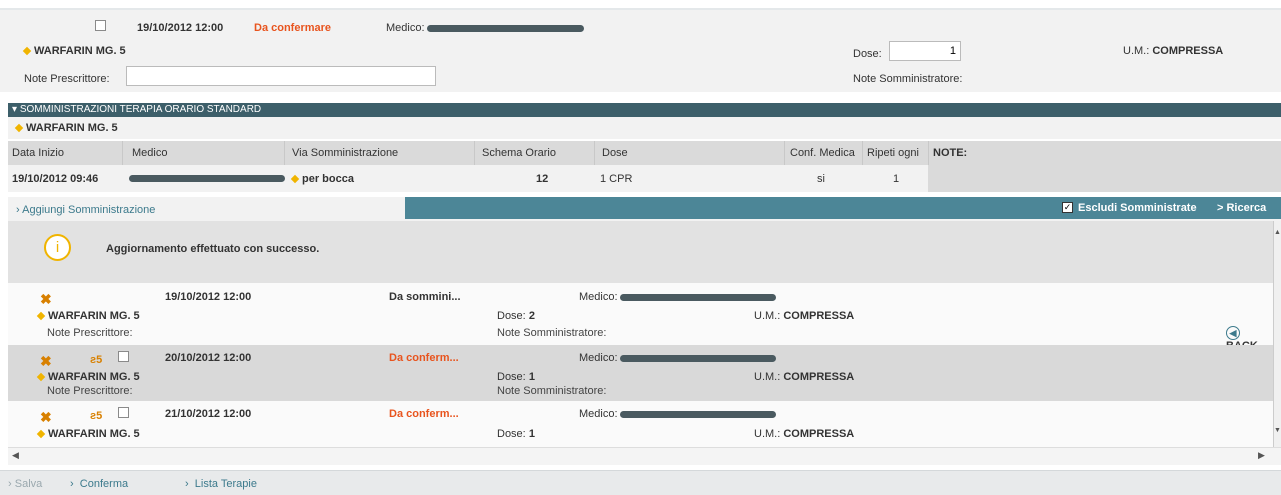  What do you see at coordinates (644, 456) in the screenshot?
I see `horizontal-scrollbar: ◀ ▶` at bounding box center [644, 456].